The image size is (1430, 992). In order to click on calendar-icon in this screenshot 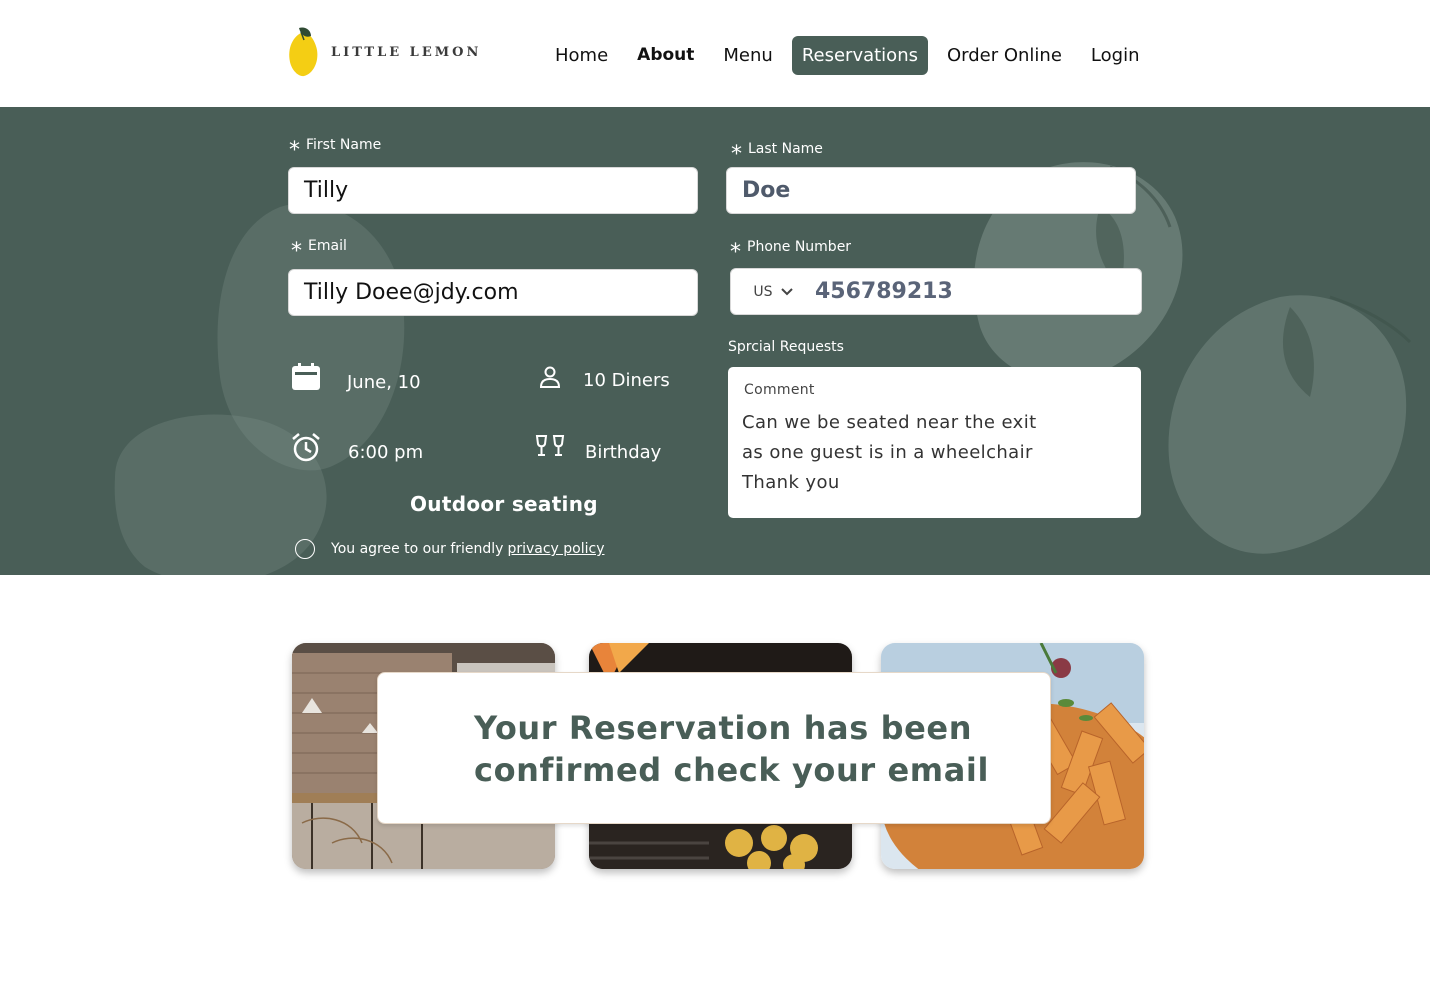, I will do `click(306, 377)`.